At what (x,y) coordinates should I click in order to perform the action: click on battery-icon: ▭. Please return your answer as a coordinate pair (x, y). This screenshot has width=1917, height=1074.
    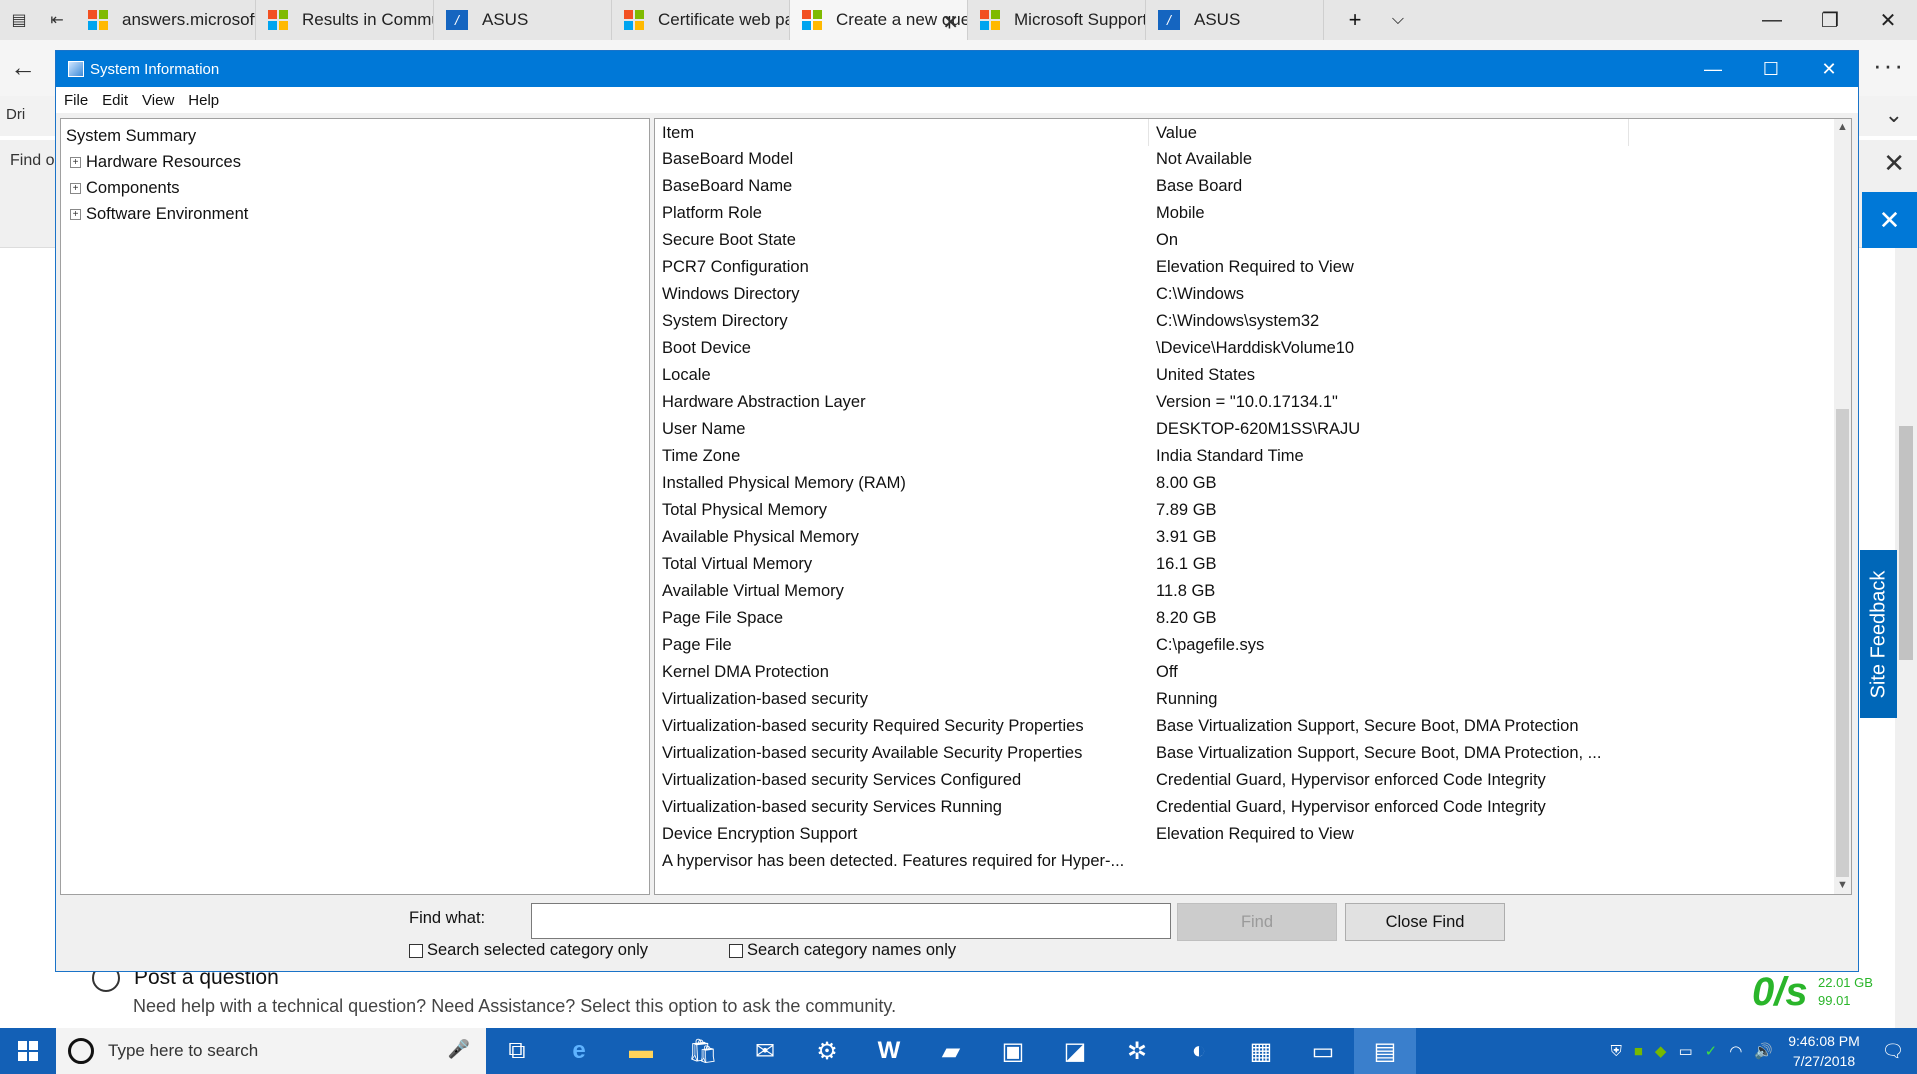
    Looking at the image, I should click on (1685, 1051).